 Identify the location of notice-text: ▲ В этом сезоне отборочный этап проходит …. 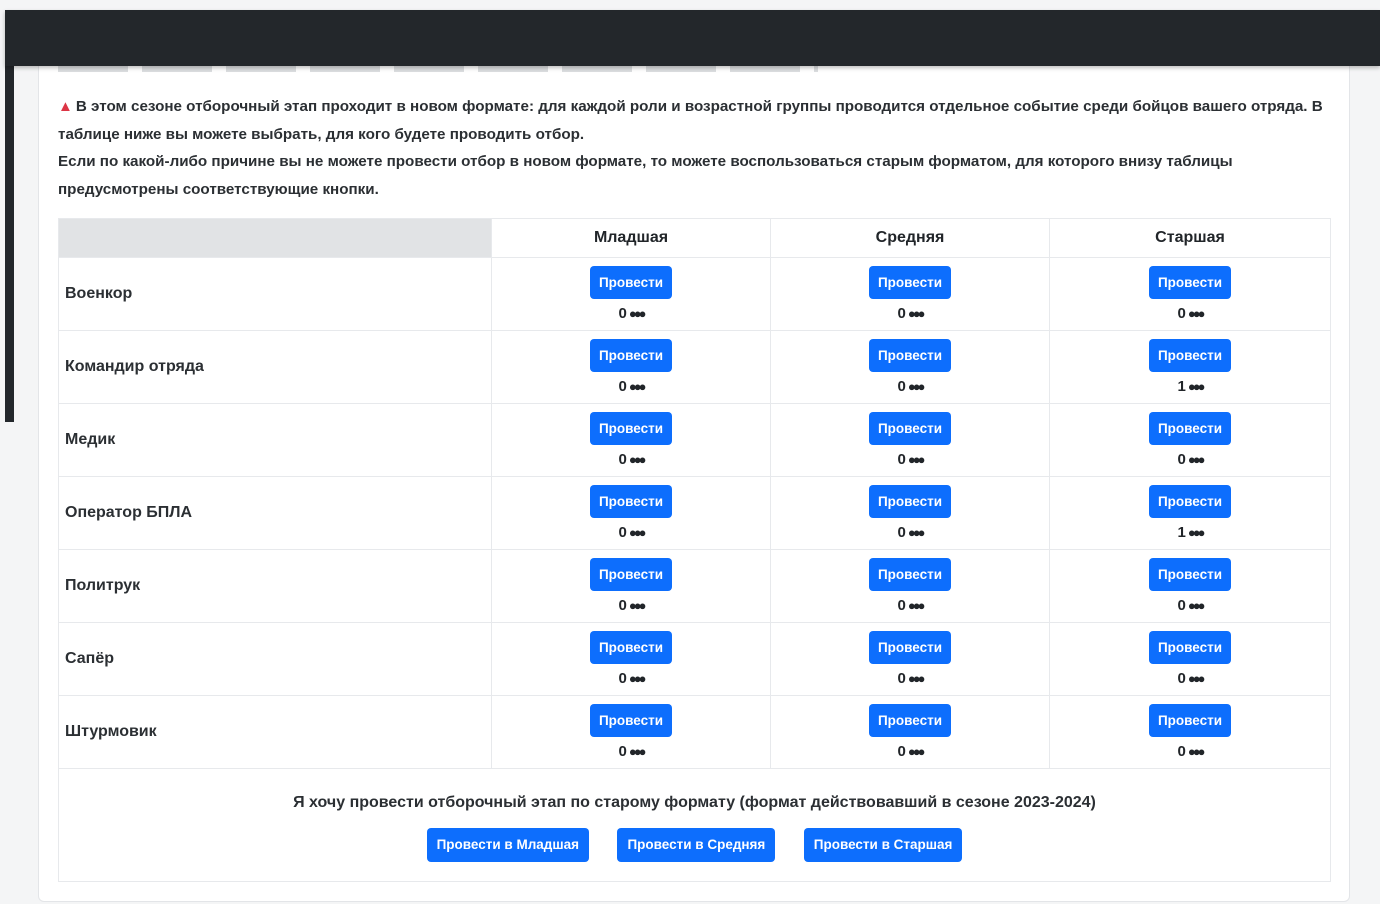
(693, 148).